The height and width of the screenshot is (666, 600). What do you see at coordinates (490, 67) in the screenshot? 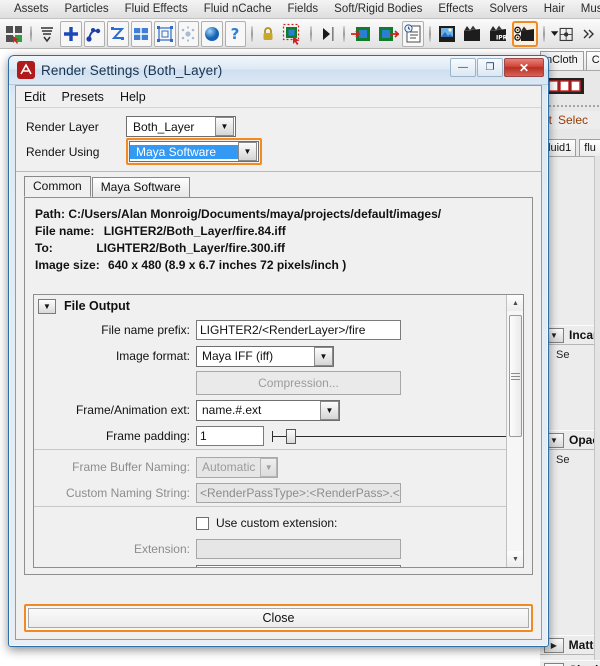
I see `maximize-button: ❐` at bounding box center [490, 67].